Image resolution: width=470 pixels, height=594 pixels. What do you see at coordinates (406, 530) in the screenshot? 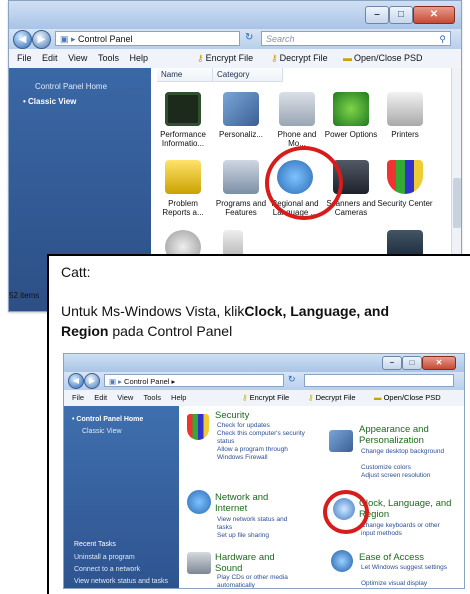
I see `category-link: Change keyboards or other input methods` at bounding box center [406, 530].